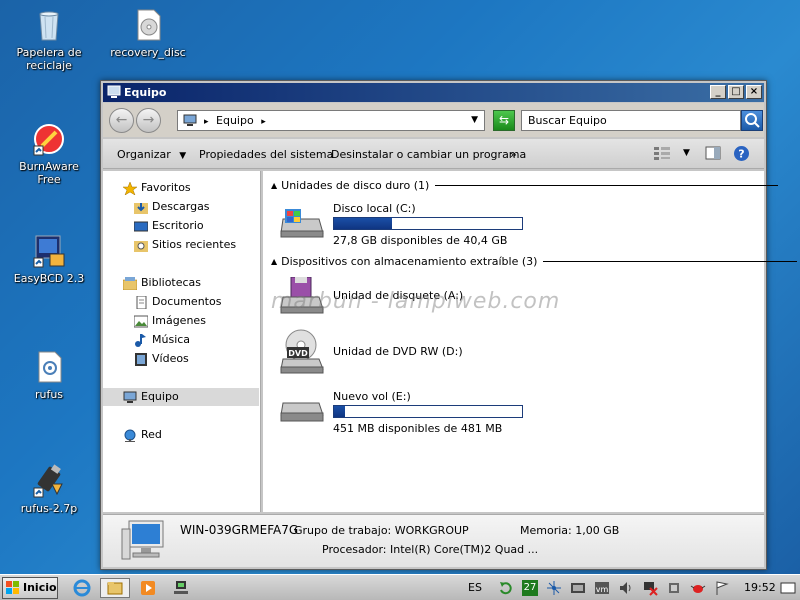 The width and height of the screenshot is (800, 600). Describe the element at coordinates (274, 185) in the screenshot. I see `collapse-icon: ▲` at that location.